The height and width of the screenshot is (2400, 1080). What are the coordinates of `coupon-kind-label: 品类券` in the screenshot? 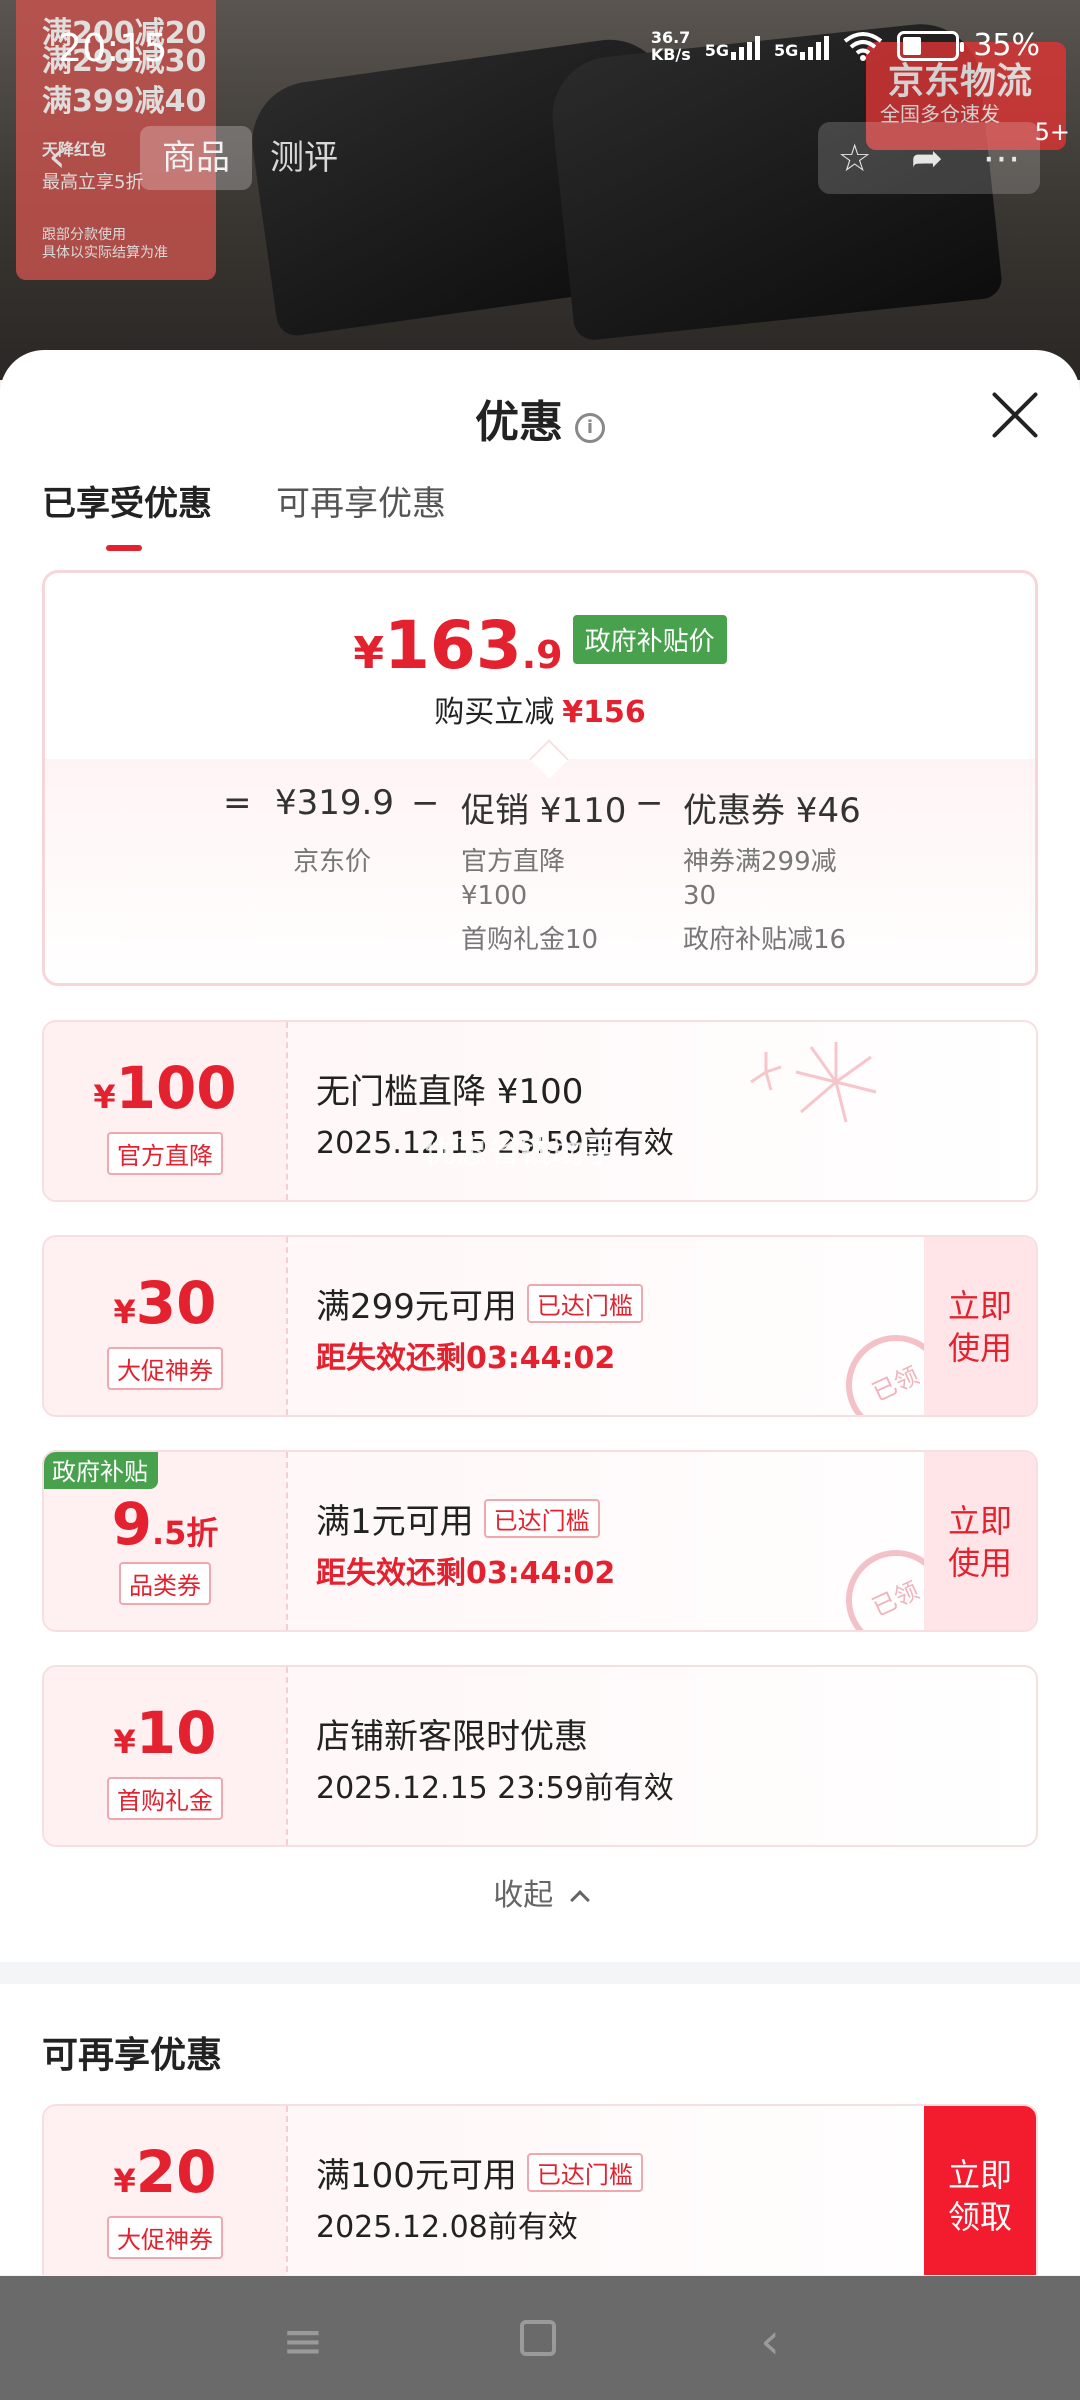 It's located at (165, 1583).